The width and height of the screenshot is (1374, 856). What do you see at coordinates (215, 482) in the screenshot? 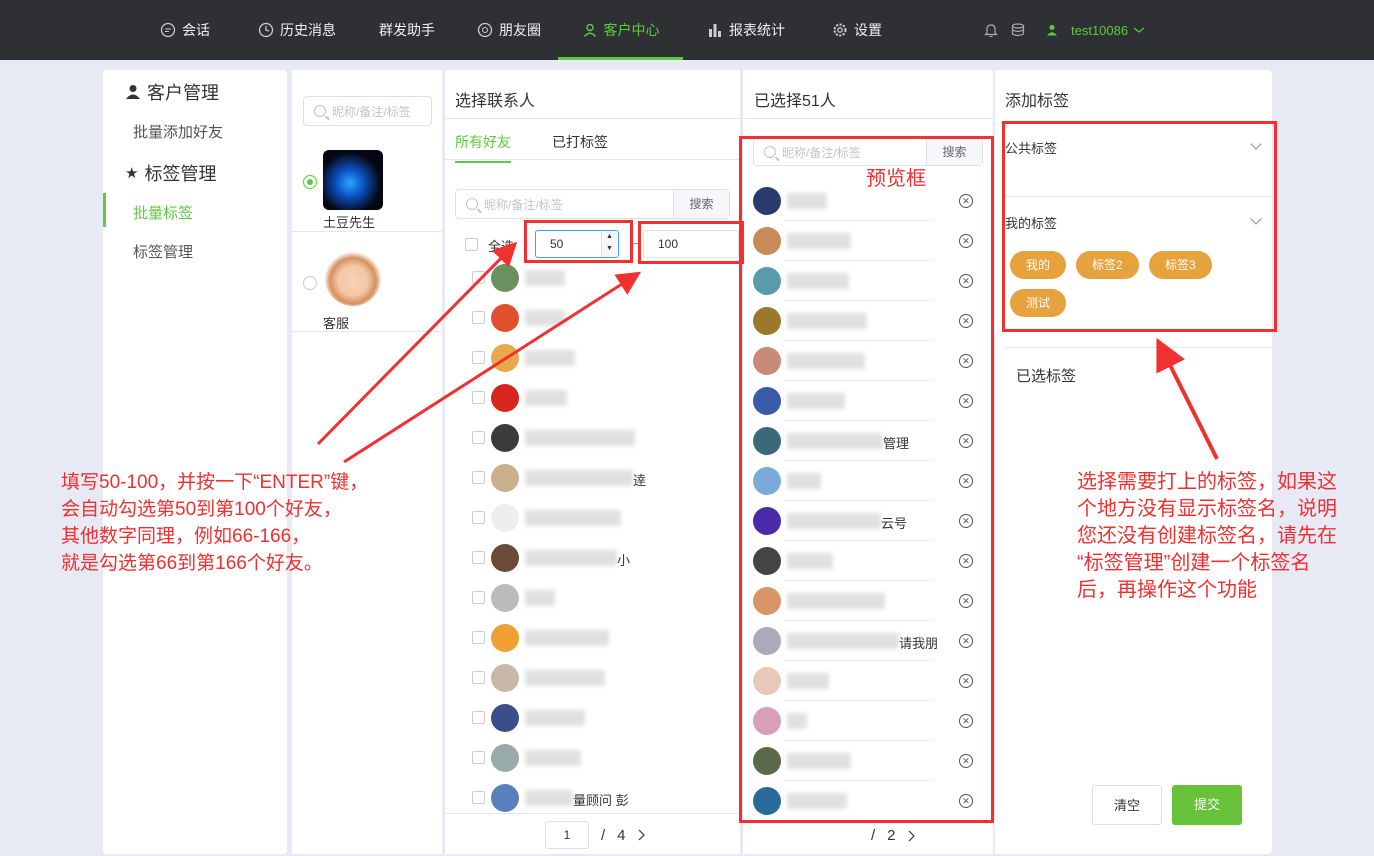
I see `left-annotation-line: 填写50-100，并按一下“ENTER”键，` at bounding box center [215, 482].